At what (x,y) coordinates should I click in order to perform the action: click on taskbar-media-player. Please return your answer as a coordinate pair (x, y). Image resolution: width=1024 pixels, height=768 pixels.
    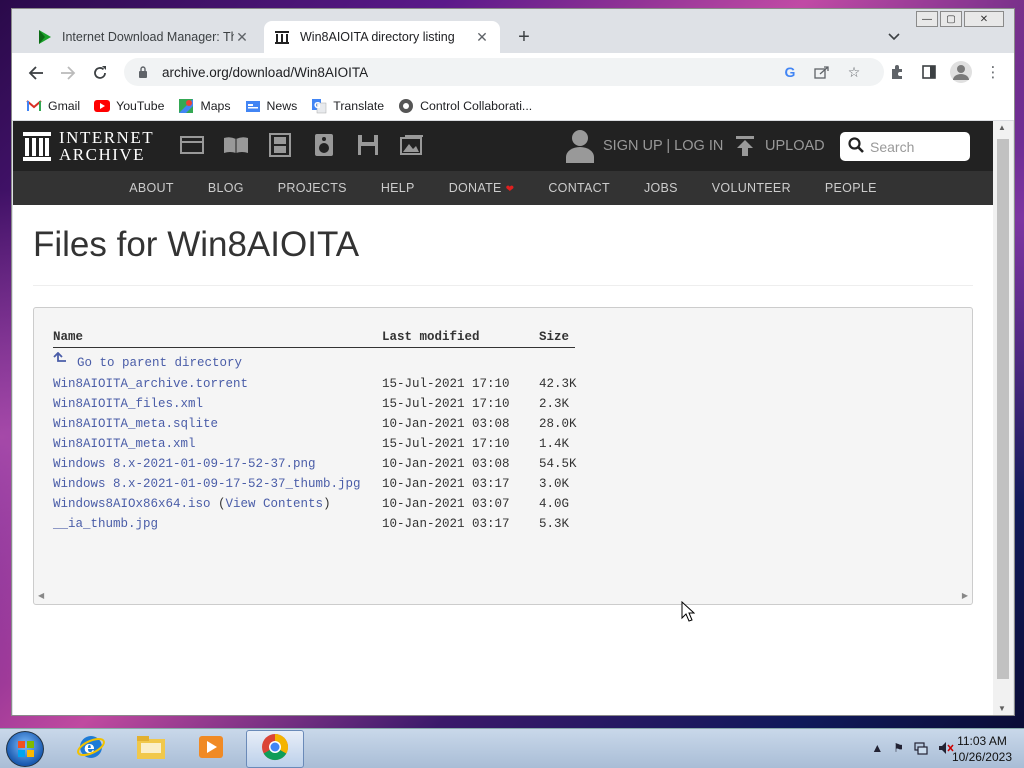
    Looking at the image, I should click on (211, 749).